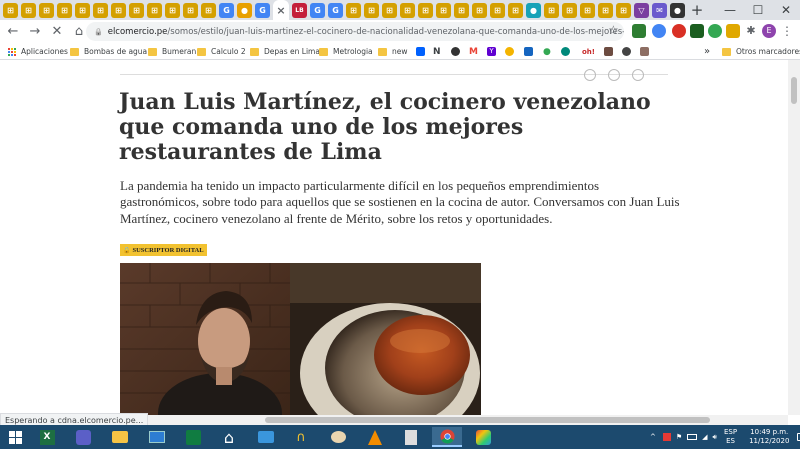  Describe the element at coordinates (483, 437) in the screenshot. I see `photos-app` at that location.